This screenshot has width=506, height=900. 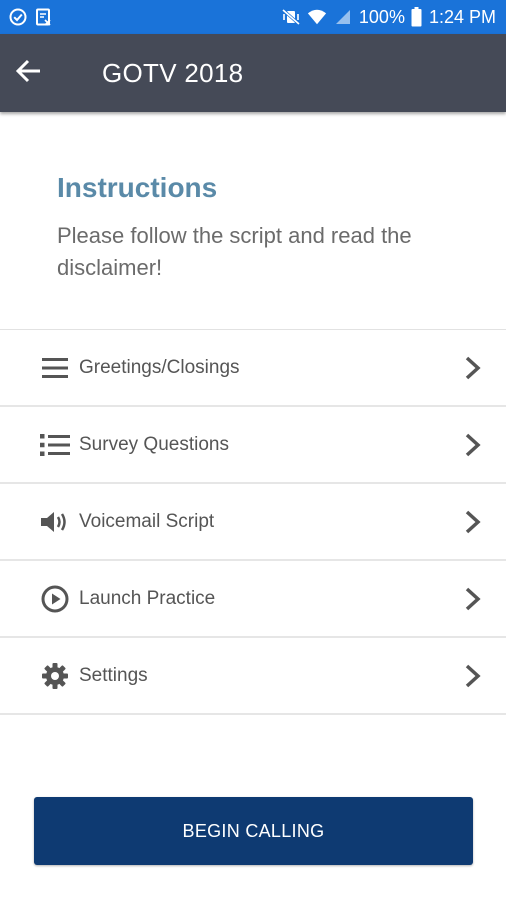 I want to click on cell-signal-icon, so click(x=343, y=17).